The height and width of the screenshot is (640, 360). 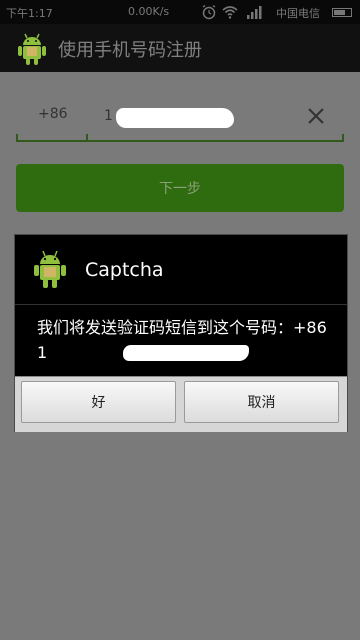 What do you see at coordinates (98, 402) in the screenshot?
I see `confirm-button: 好` at bounding box center [98, 402].